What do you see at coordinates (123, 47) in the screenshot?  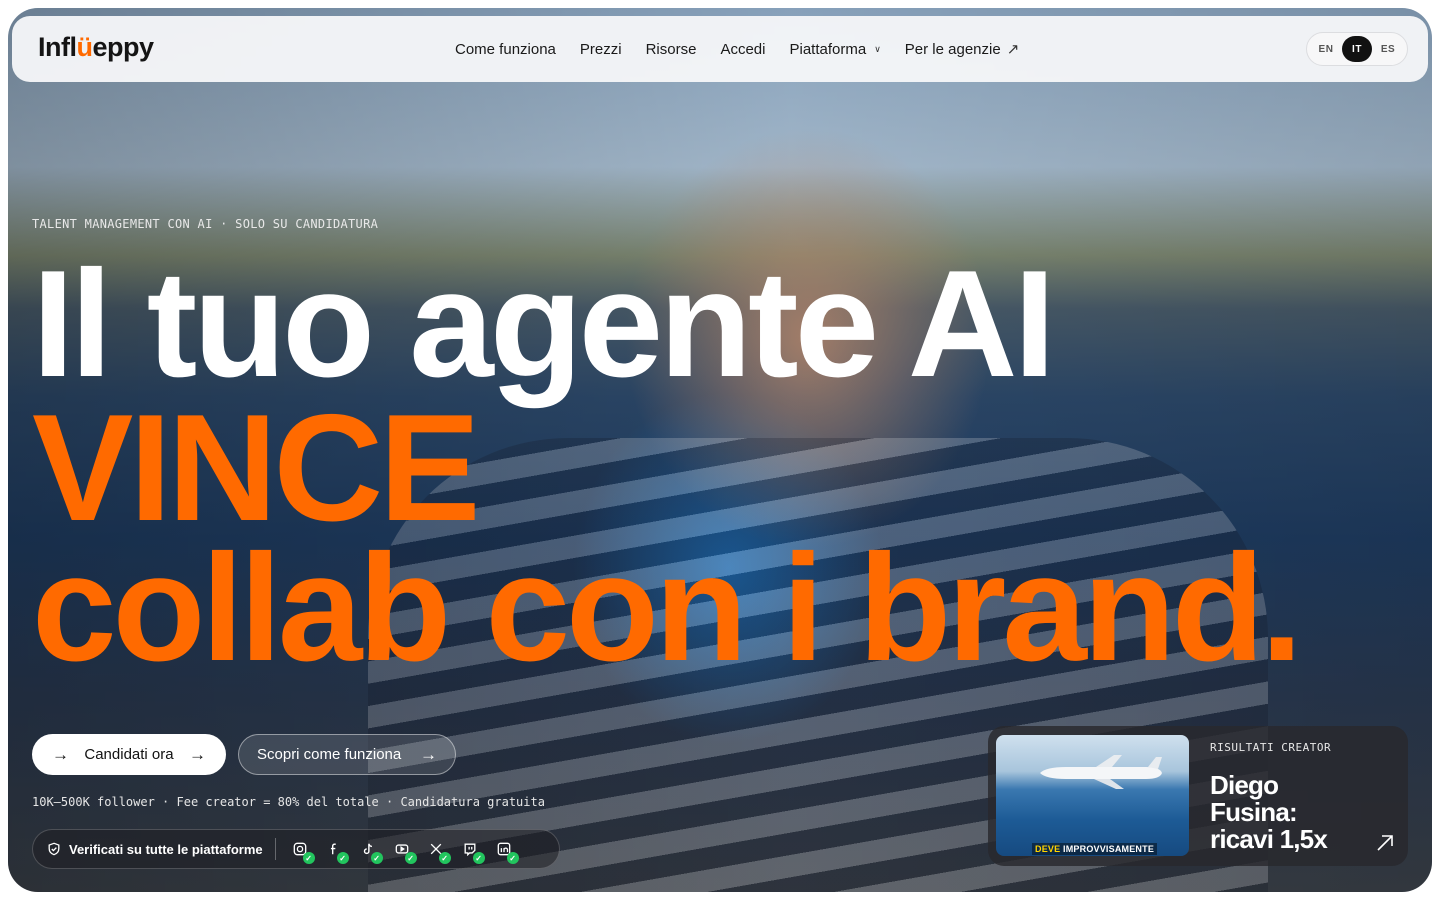 I see `logo-text-suffix: eppy` at bounding box center [123, 47].